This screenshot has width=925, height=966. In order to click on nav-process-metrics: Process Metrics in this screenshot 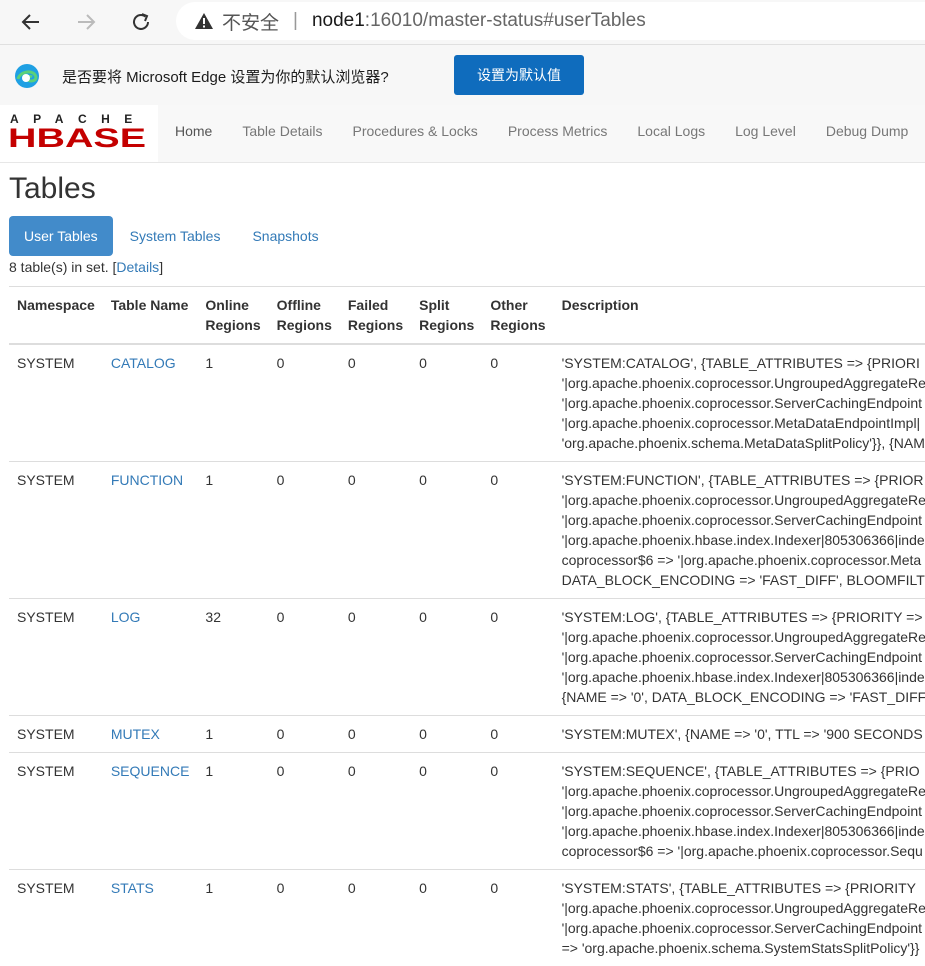, I will do `click(558, 133)`.